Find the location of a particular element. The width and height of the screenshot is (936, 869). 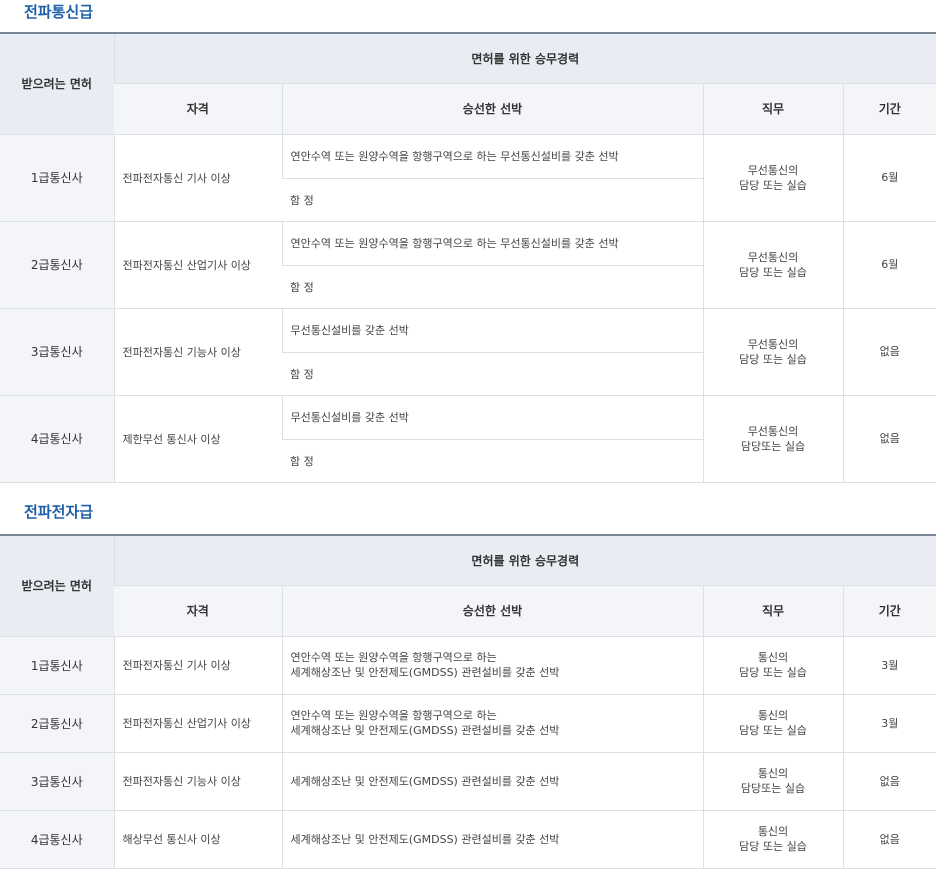

duty-cell: 무선통신의 담당또는 실습 is located at coordinates (772, 439).